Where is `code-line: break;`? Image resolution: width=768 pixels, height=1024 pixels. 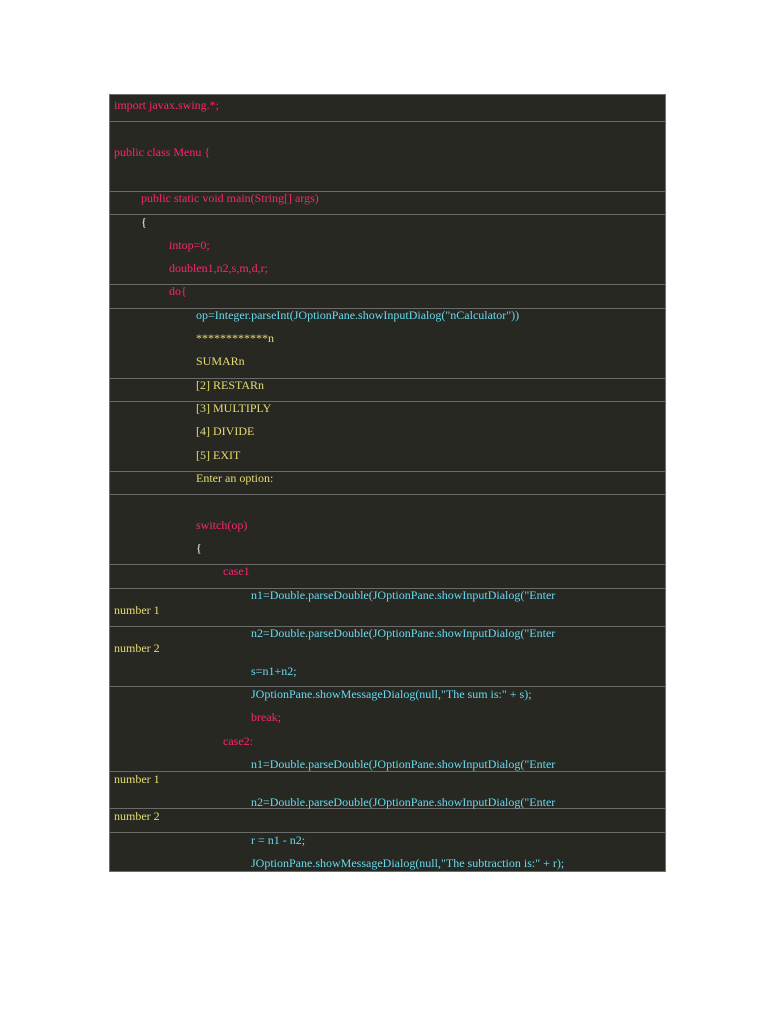
code-line: break; is located at coordinates (266, 717).